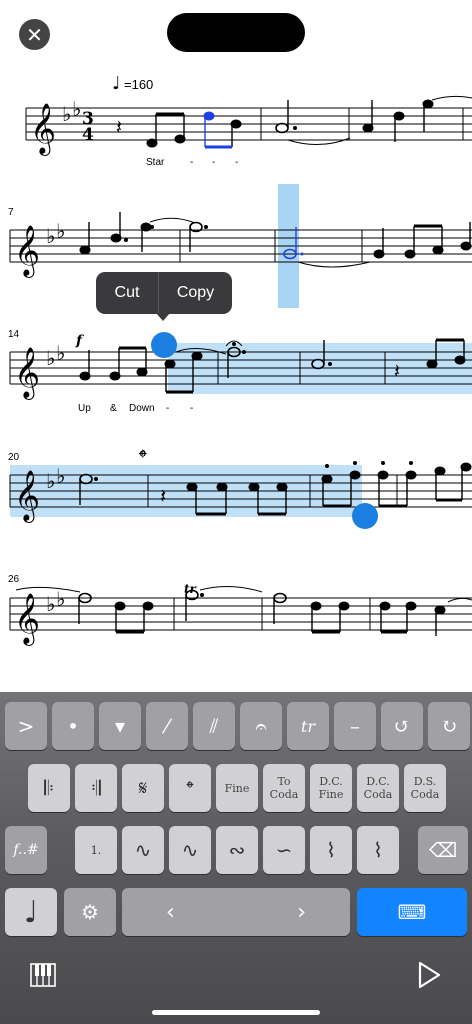 The height and width of the screenshot is (1024, 472). I want to click on segno-key: 𝄋, so click(143, 788).